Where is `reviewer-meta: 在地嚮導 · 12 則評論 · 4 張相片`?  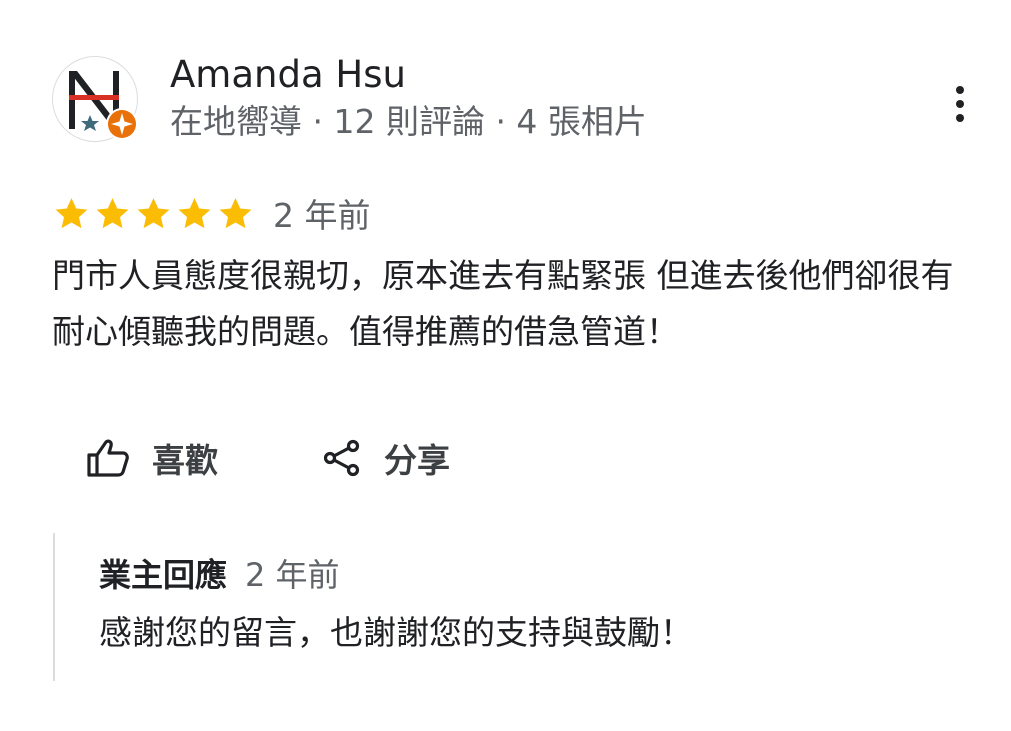 reviewer-meta: 在地嚮導 · 12 則評論 · 4 張相片 is located at coordinates (408, 121).